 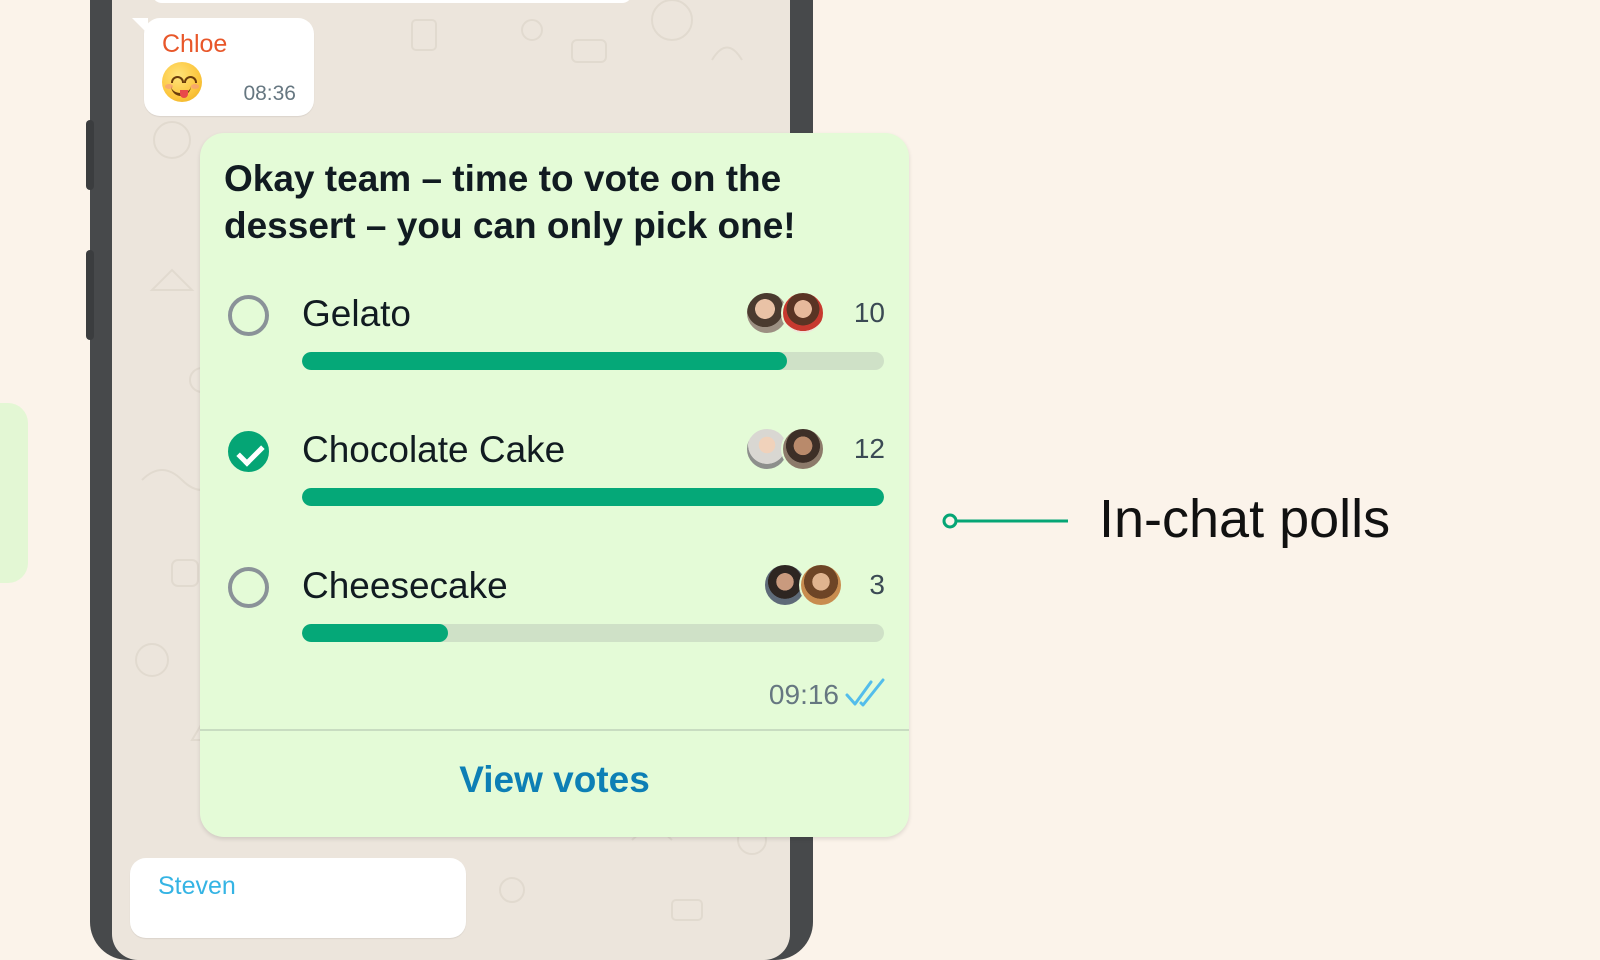 What do you see at coordinates (554, 472) in the screenshot?
I see `poll-option-chocolate-cake: Chocolate Cake 12` at bounding box center [554, 472].